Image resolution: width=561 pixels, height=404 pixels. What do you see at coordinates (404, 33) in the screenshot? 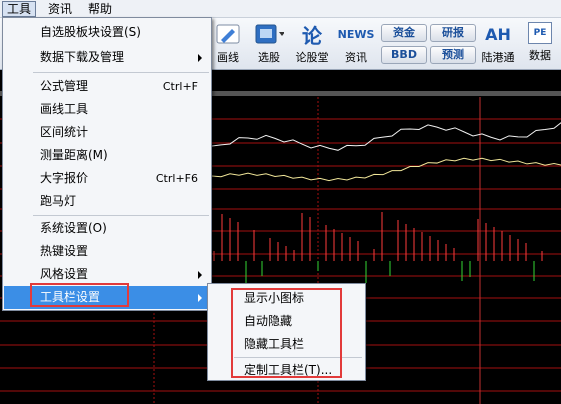
I see `funds-button: 资金` at bounding box center [404, 33].